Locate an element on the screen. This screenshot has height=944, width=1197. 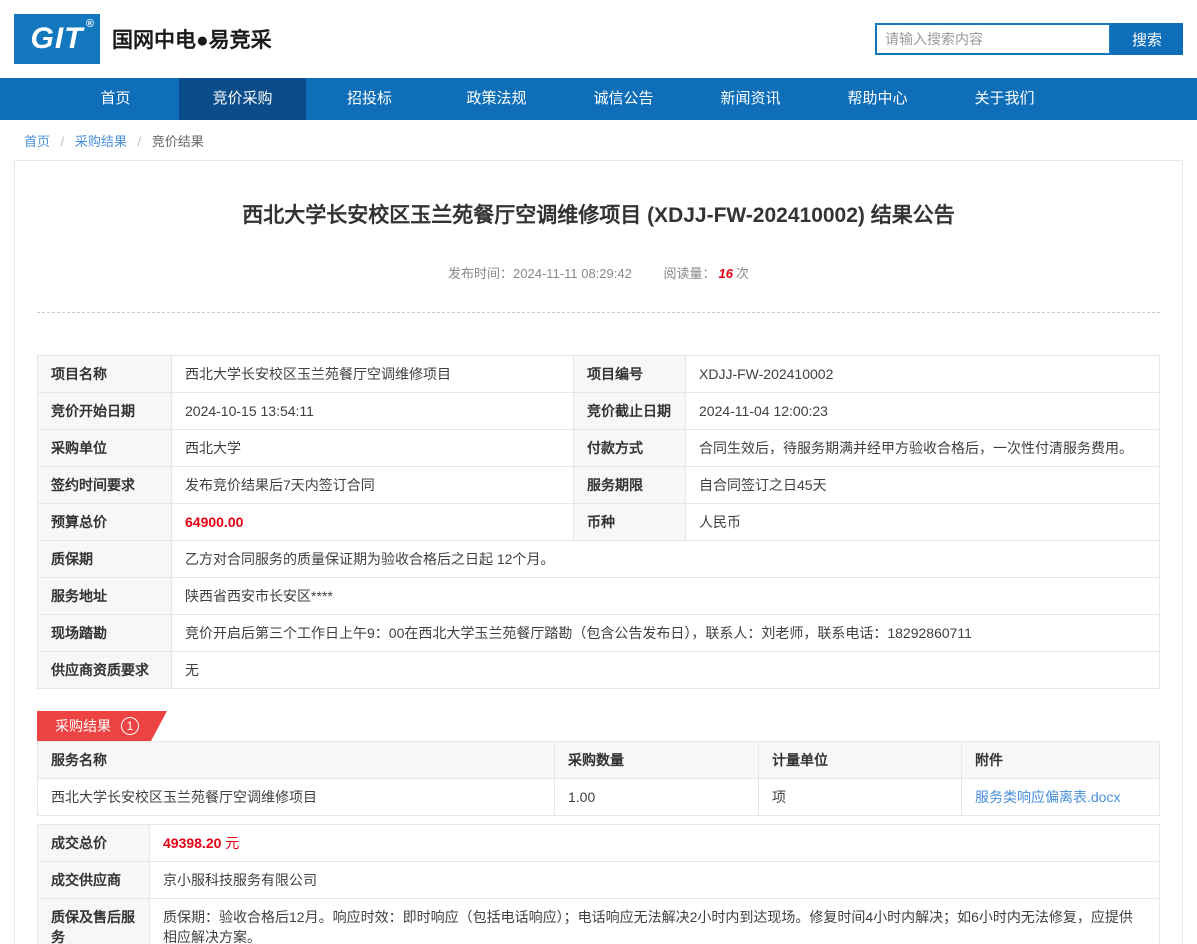
field-label: 付款方式 is located at coordinates (629, 448).